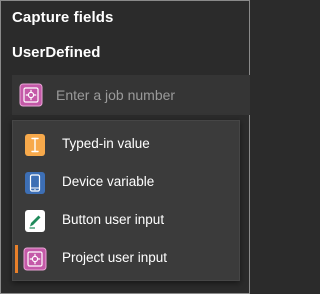 This screenshot has width=320, height=294. Describe the element at coordinates (16, 259) in the screenshot. I see `selection-indicator` at that location.